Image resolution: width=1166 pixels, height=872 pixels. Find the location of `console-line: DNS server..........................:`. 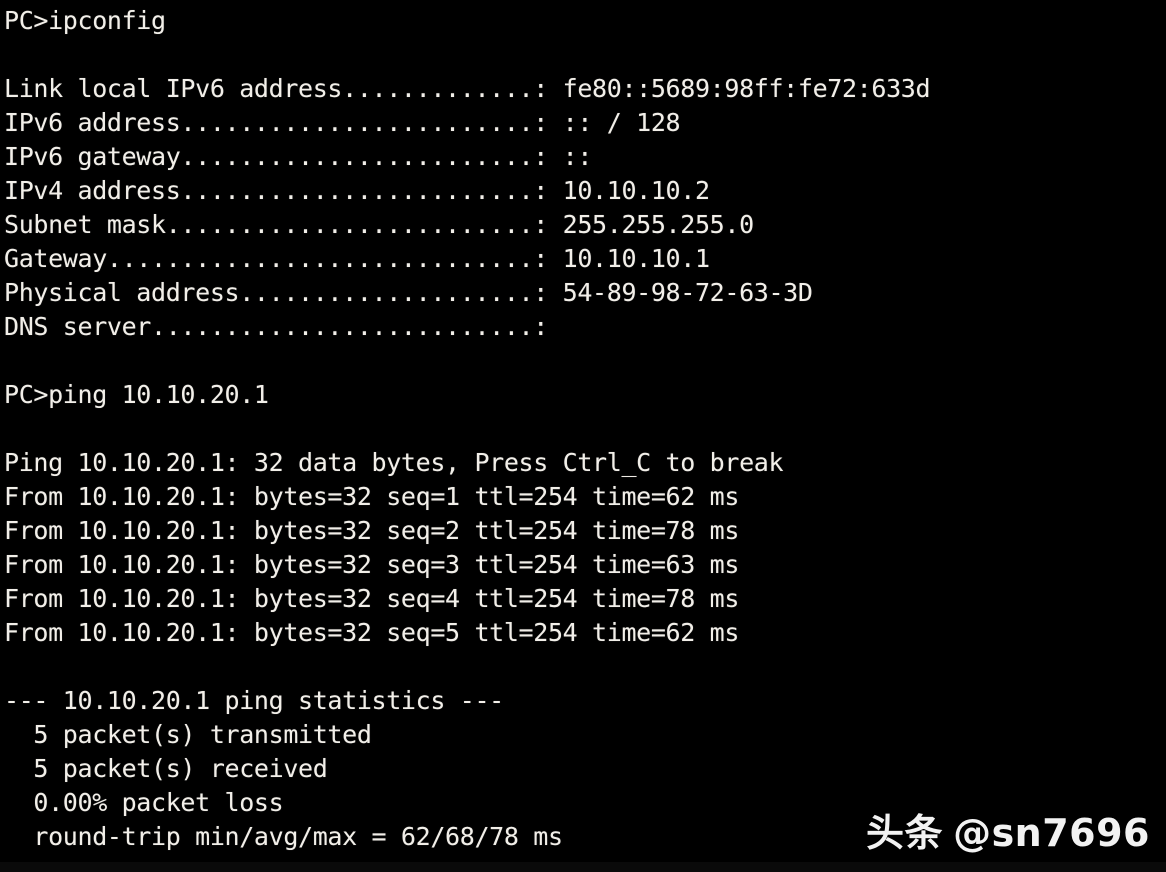

console-line: DNS server..........................: is located at coordinates (276, 326).